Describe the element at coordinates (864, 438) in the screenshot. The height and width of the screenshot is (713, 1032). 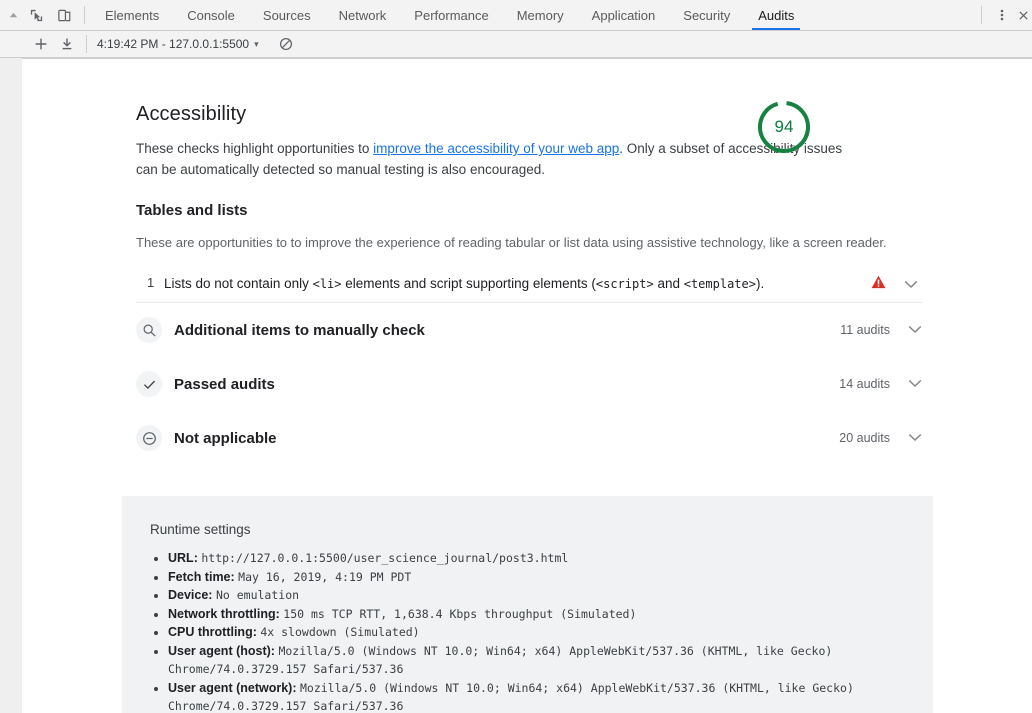
I see `group-count: 20 audits` at that location.